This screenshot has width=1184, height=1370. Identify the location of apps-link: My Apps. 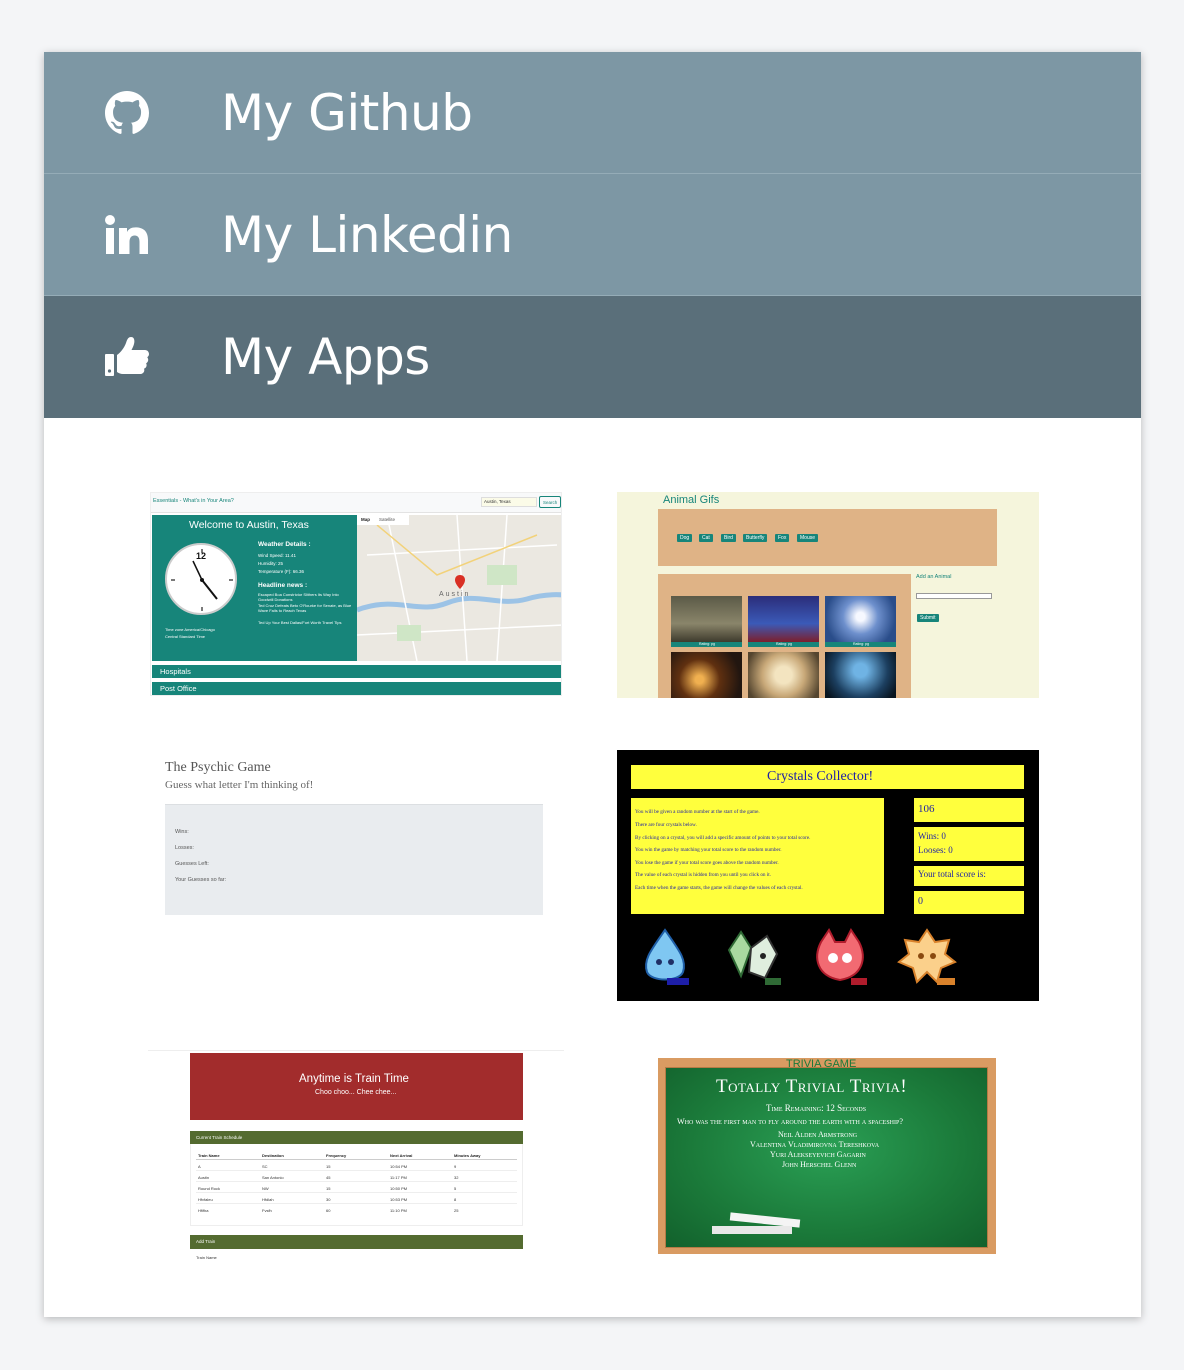
(592, 357).